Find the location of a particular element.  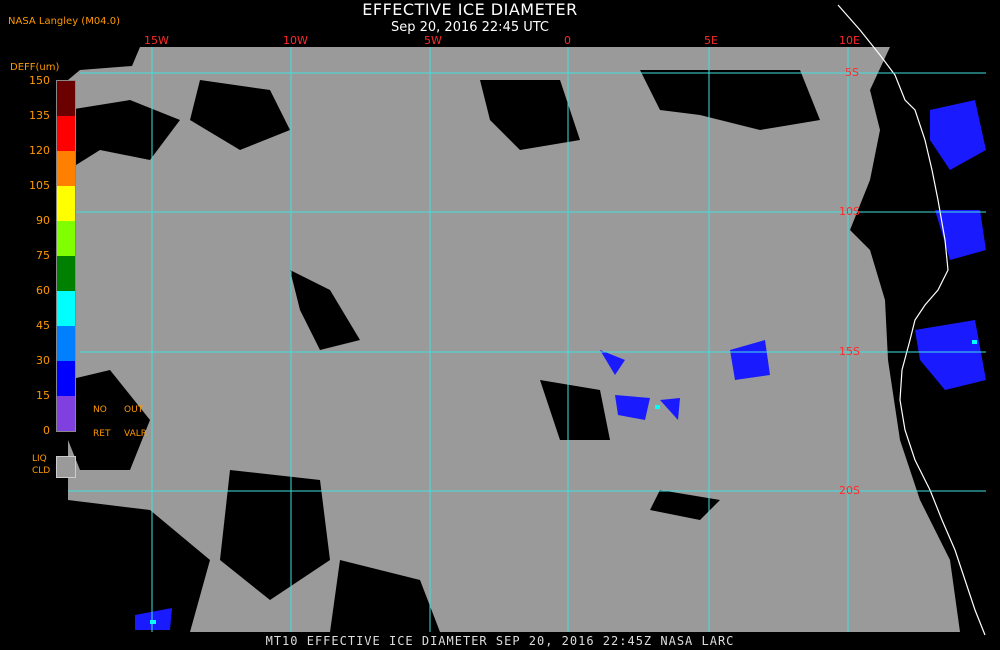

lon-label-0: 0 is located at coordinates (567, 40).